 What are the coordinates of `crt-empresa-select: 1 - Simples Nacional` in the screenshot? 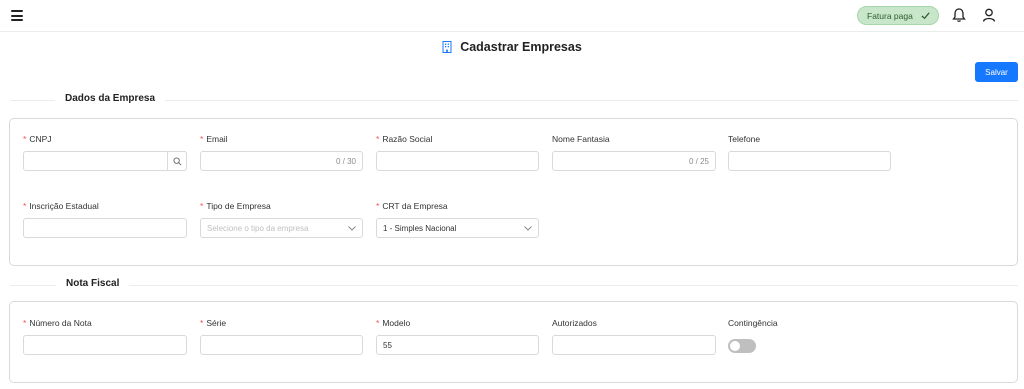 It's located at (457, 228).